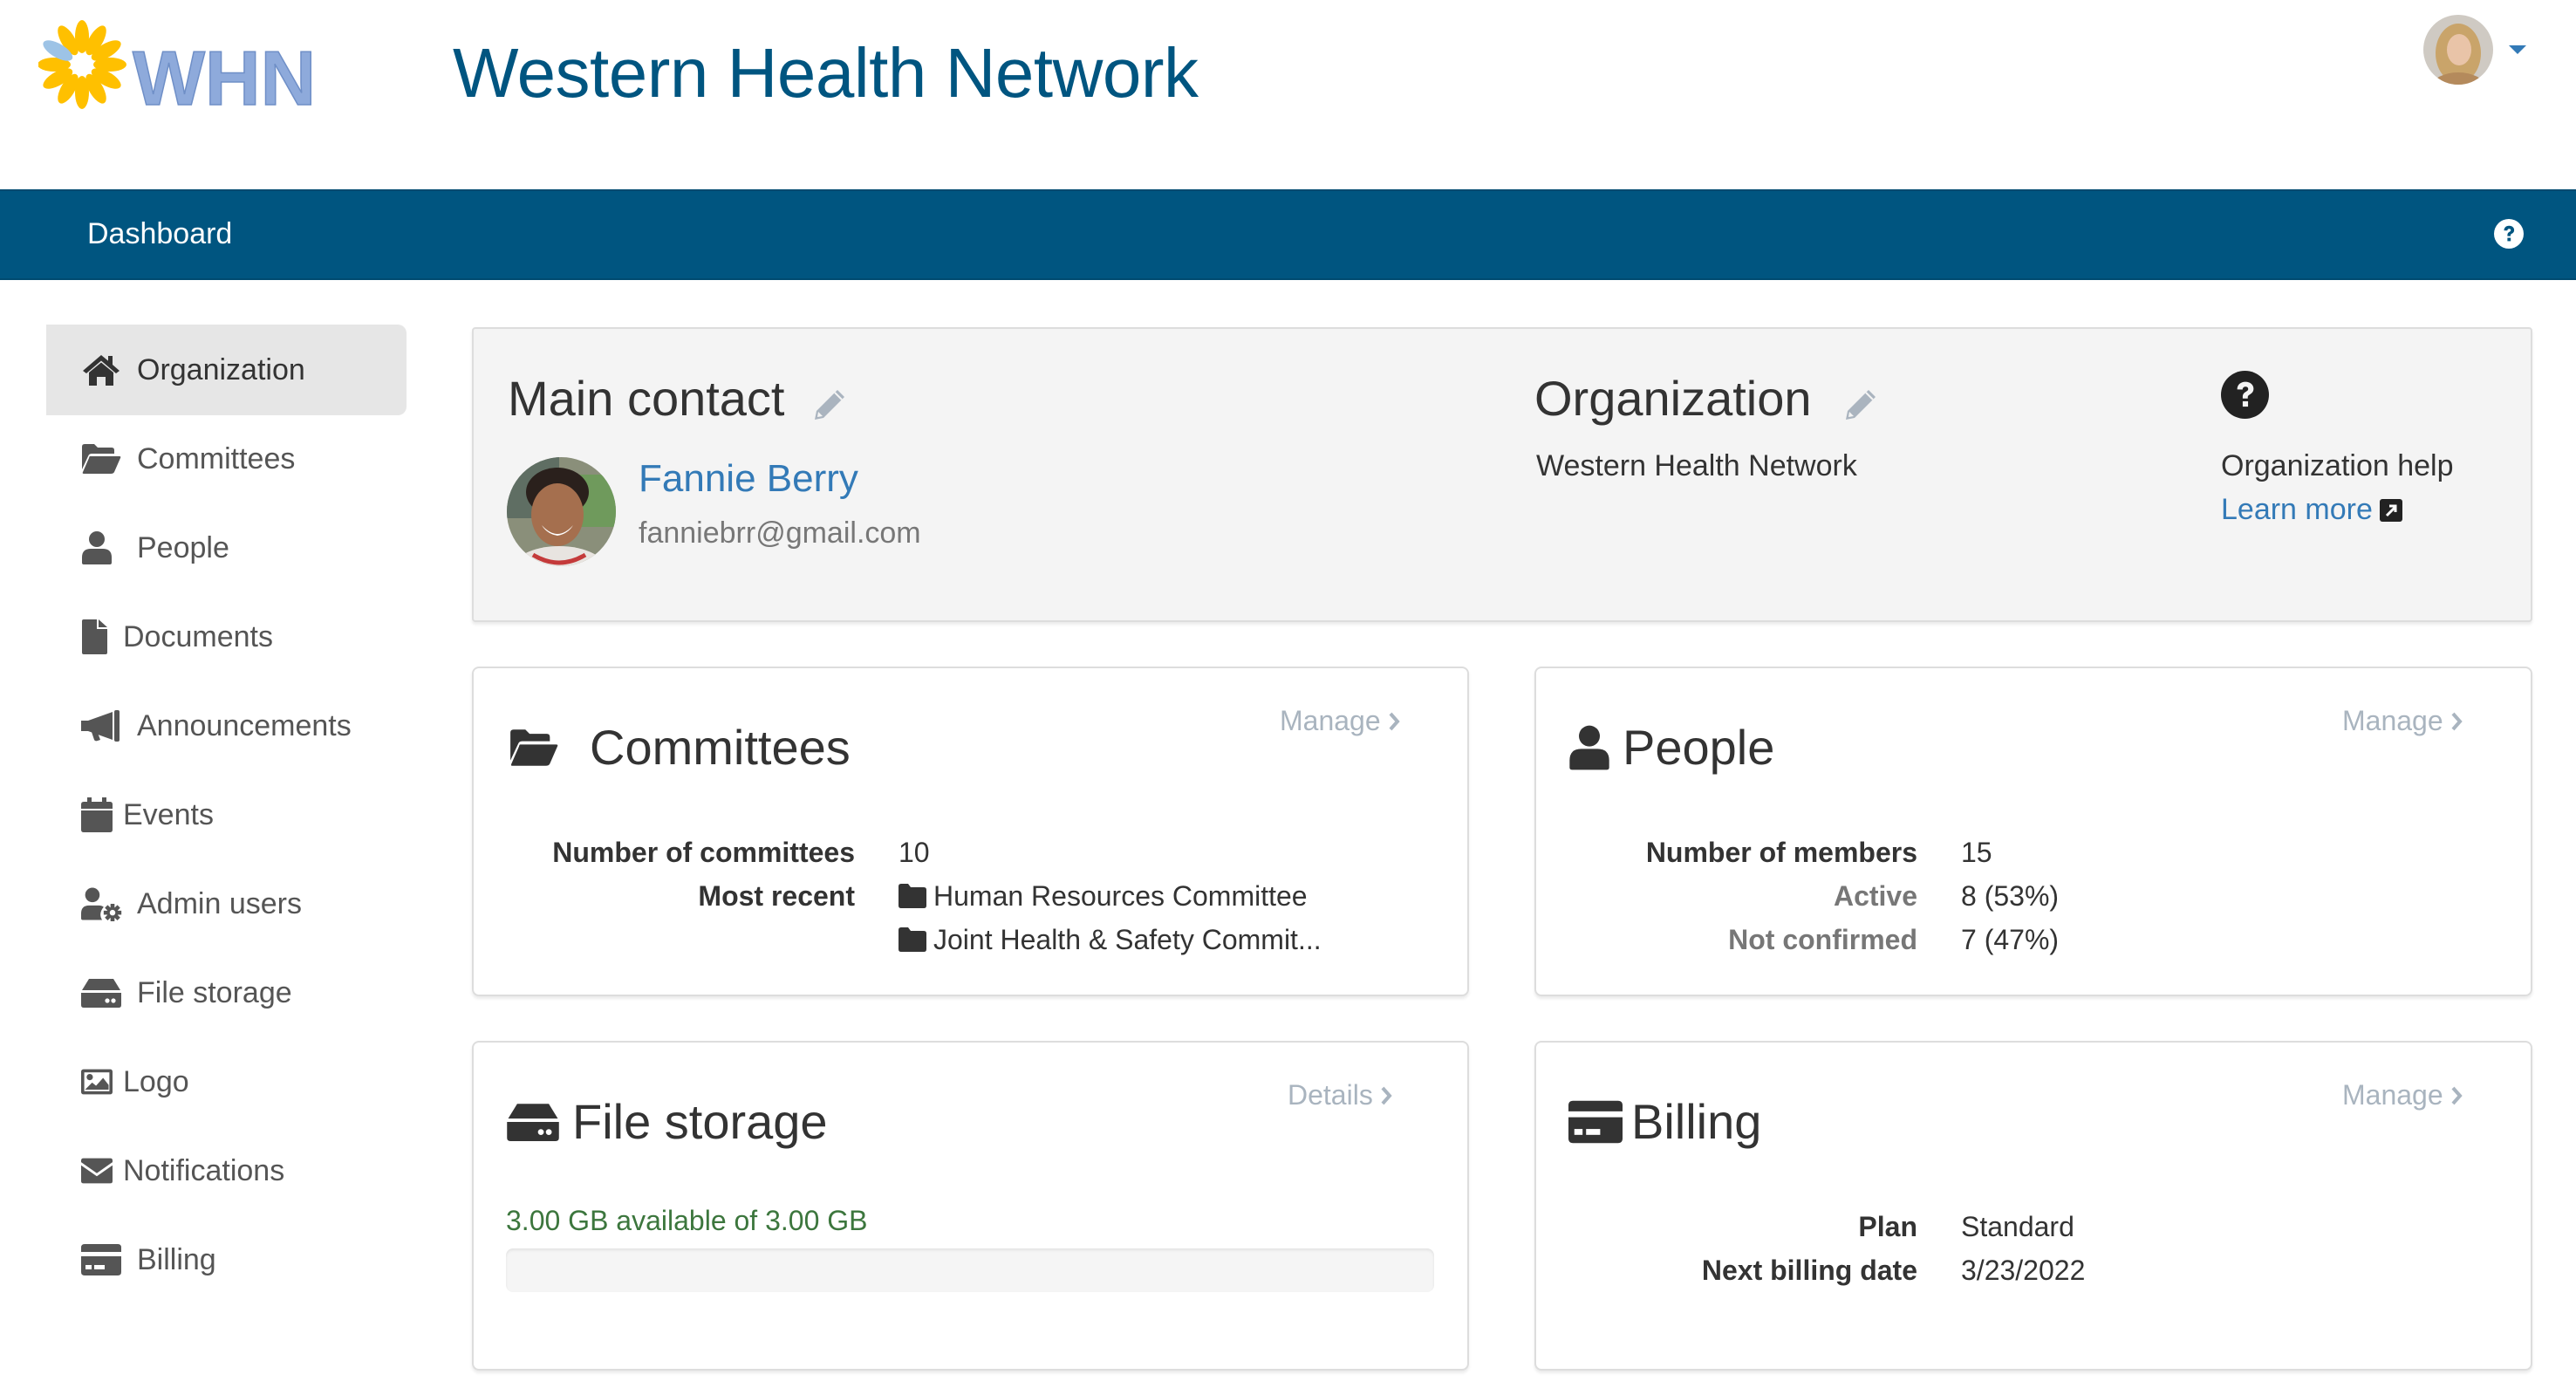 Image resolution: width=2576 pixels, height=1395 pixels. I want to click on contact-photo-icon, so click(561, 511).